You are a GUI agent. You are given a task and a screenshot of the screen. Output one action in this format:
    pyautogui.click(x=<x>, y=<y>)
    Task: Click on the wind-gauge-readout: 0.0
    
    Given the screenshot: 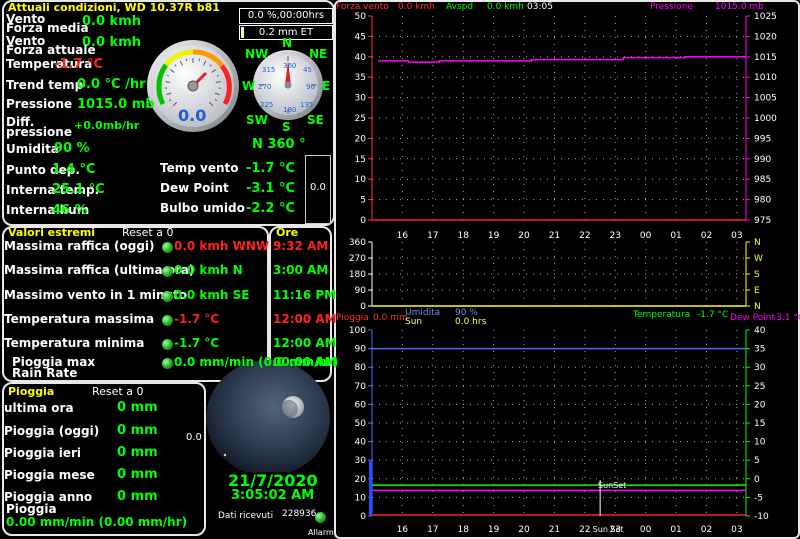 What is the action you would take?
    pyautogui.click(x=192, y=115)
    